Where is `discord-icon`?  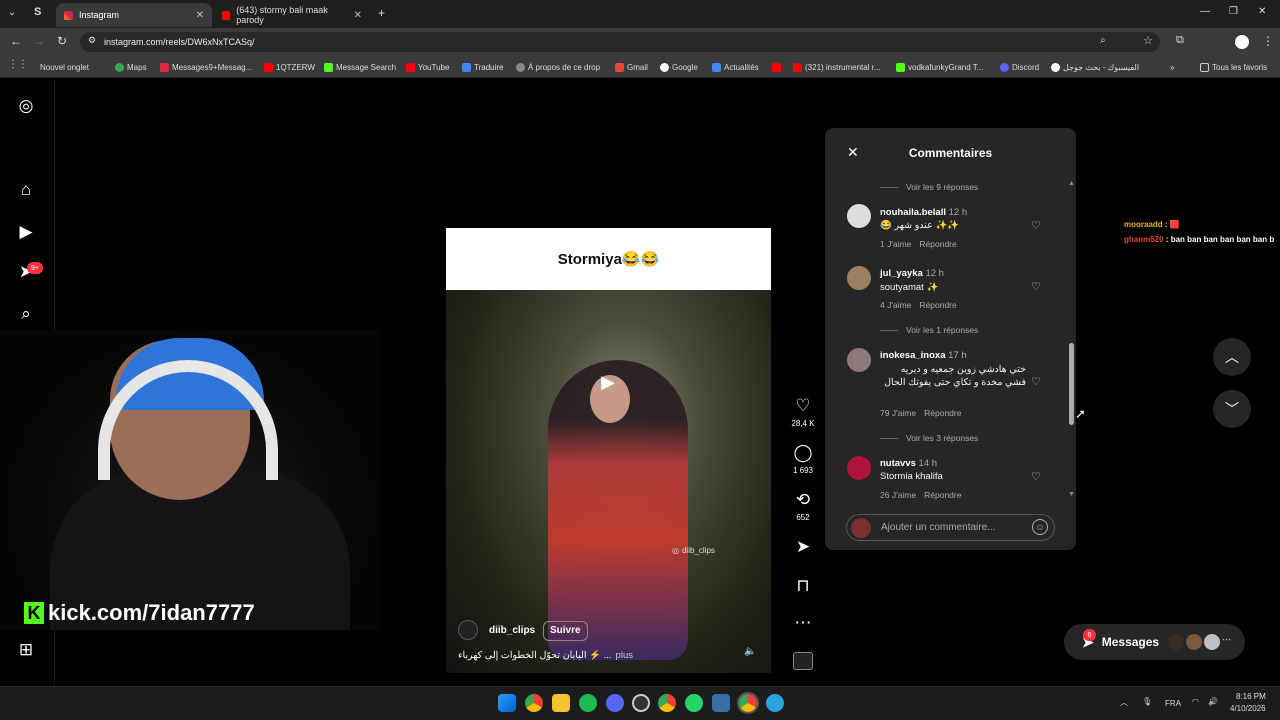 discord-icon is located at coordinates (615, 703).